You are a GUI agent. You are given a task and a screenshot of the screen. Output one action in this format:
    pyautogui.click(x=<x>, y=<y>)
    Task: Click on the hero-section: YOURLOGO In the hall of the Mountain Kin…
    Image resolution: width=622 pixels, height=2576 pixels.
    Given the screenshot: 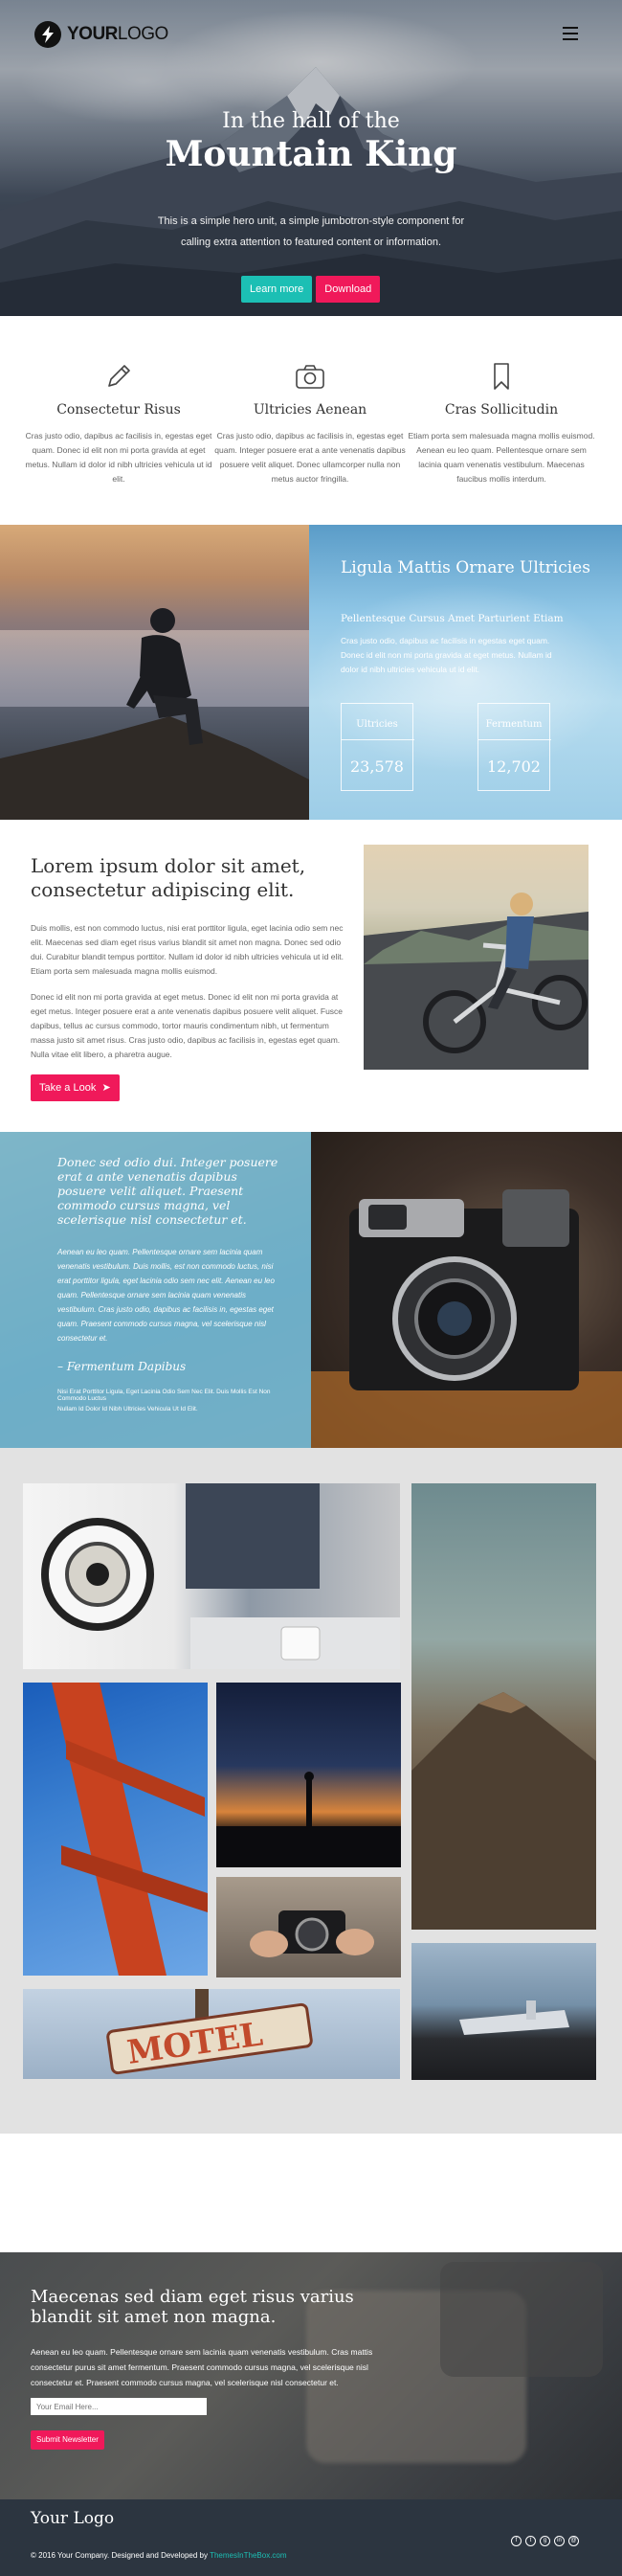 What is the action you would take?
    pyautogui.click(x=311, y=158)
    